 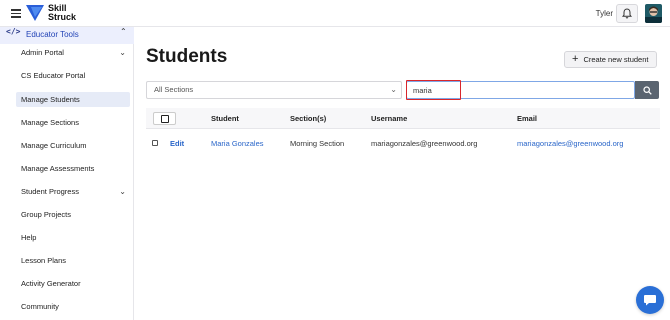 I want to click on educator-tools-header: </> Educator Tools ⌃, so click(x=67, y=35).